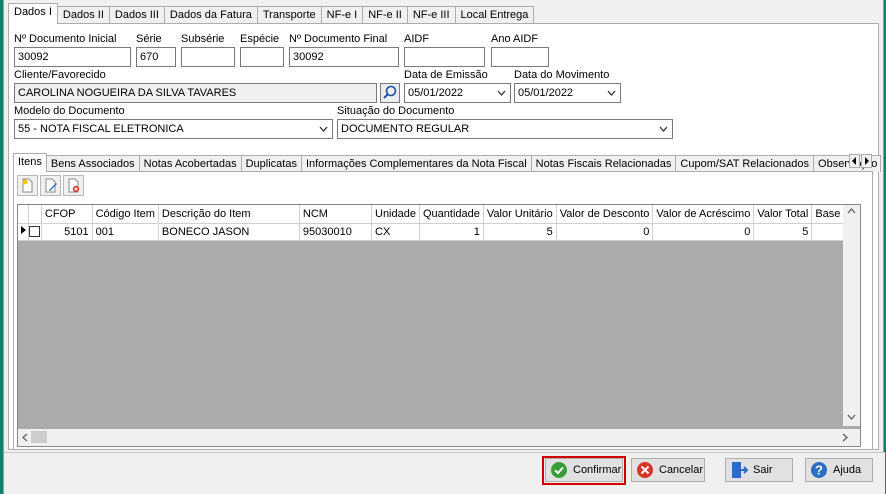 Image resolution: width=886 pixels, height=494 pixels. What do you see at coordinates (703, 214) in the screenshot?
I see `col-valor-acrescimo: Valor de Acréscimo` at bounding box center [703, 214].